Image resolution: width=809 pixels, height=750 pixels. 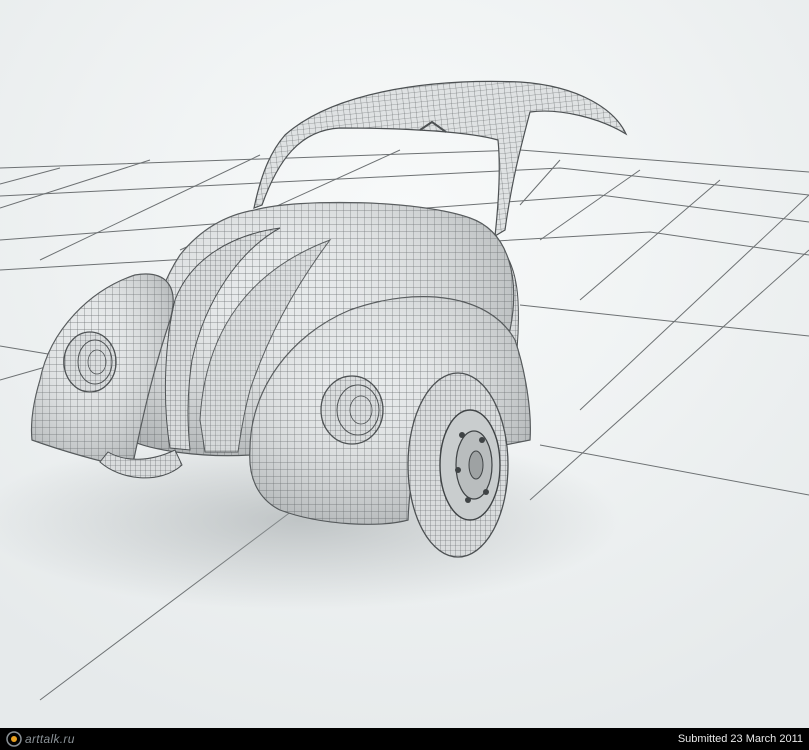 I want to click on logo-text: arttalk.ru, so click(x=50, y=739).